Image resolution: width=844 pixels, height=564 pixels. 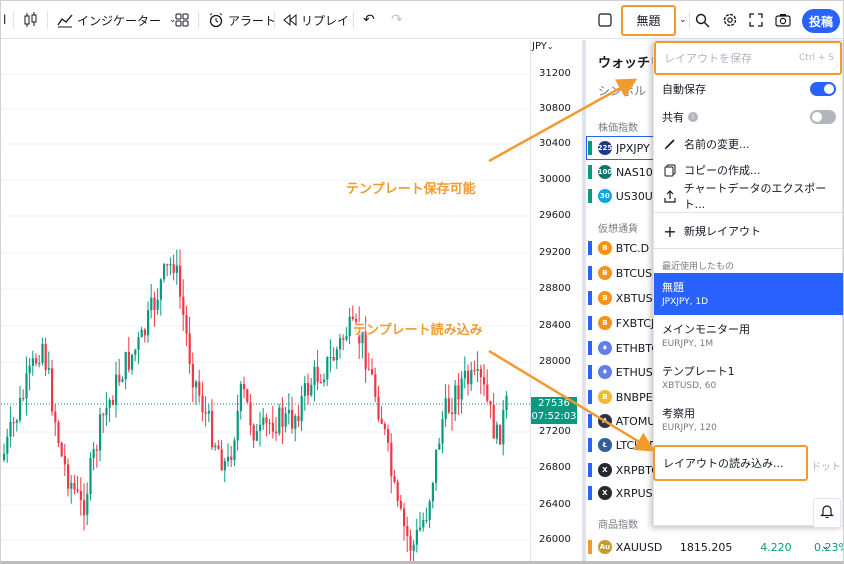 What do you see at coordinates (618, 227) in the screenshot?
I see `section-header-crypto: 仮想通貨` at bounding box center [618, 227].